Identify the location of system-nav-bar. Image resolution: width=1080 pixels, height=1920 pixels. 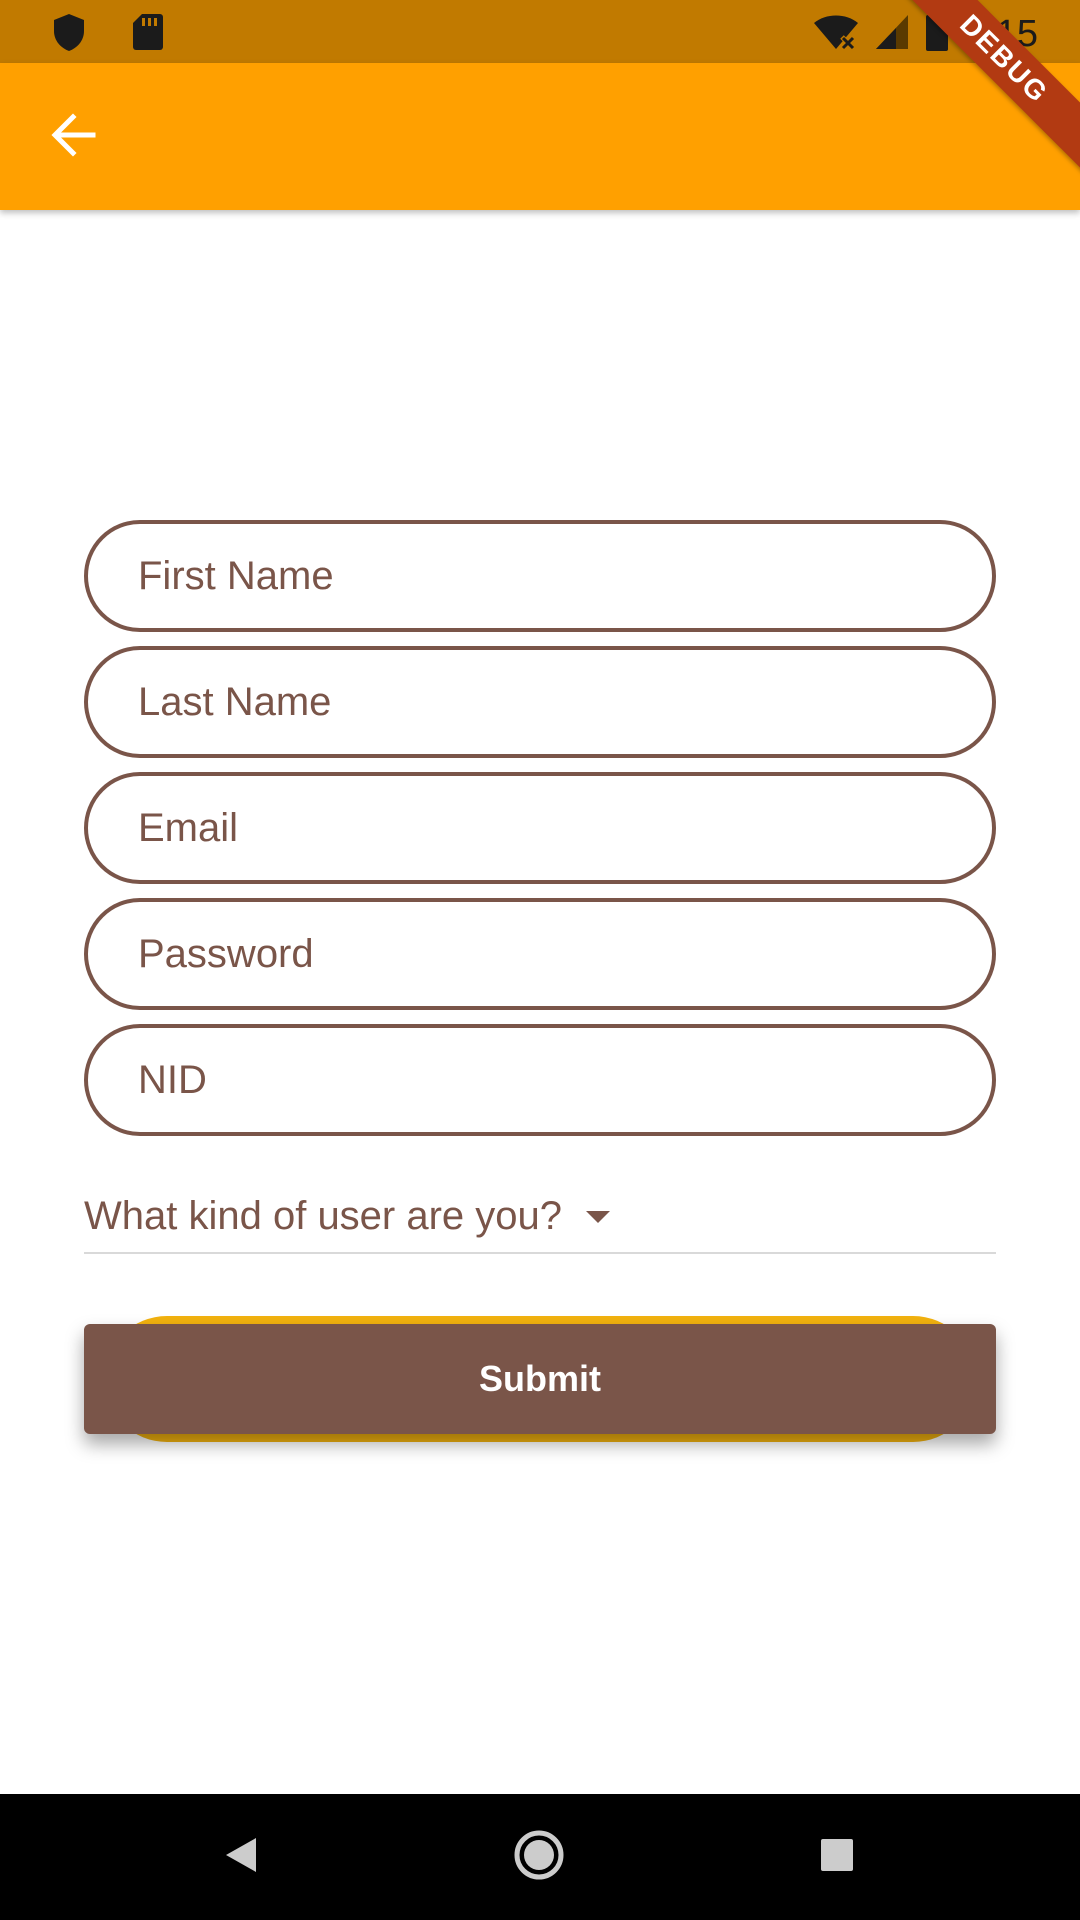
(540, 1857).